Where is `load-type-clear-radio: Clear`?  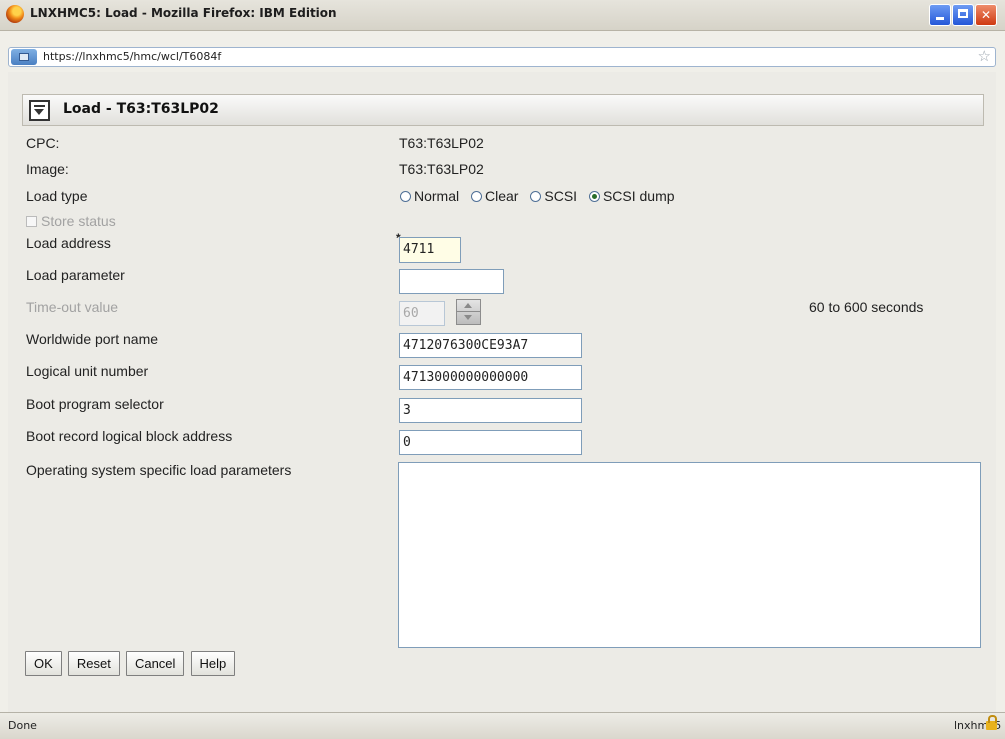
load-type-clear-radio: Clear is located at coordinates (494, 196).